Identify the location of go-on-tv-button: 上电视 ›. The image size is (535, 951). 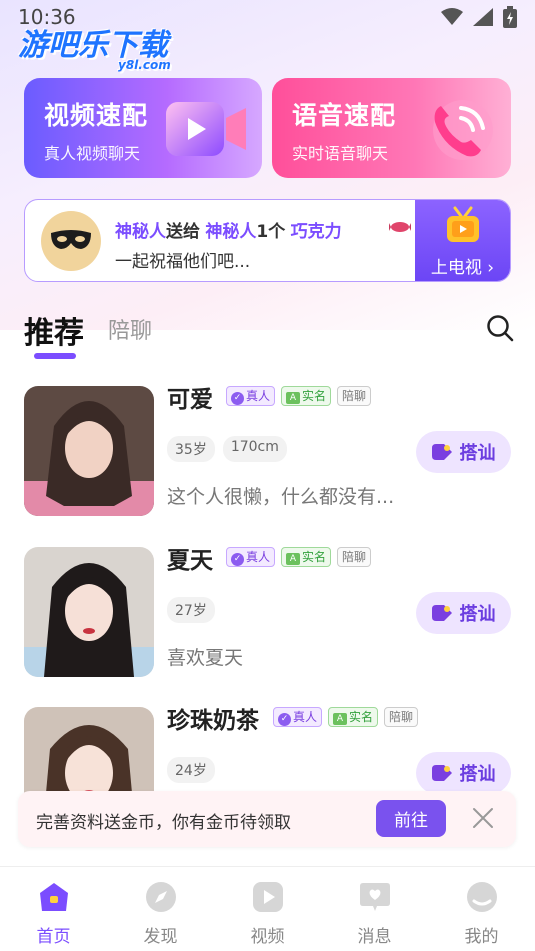
(462, 240).